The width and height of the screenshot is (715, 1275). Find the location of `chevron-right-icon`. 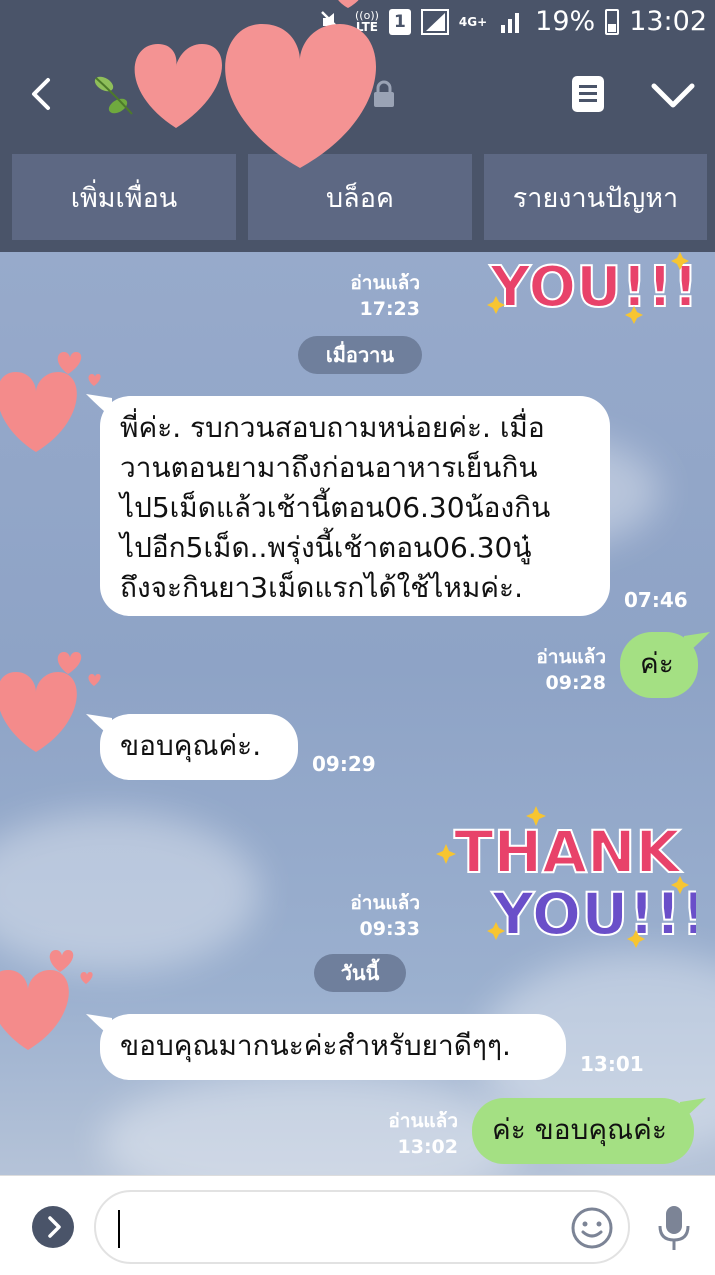

chevron-right-icon is located at coordinates (54, 1227).